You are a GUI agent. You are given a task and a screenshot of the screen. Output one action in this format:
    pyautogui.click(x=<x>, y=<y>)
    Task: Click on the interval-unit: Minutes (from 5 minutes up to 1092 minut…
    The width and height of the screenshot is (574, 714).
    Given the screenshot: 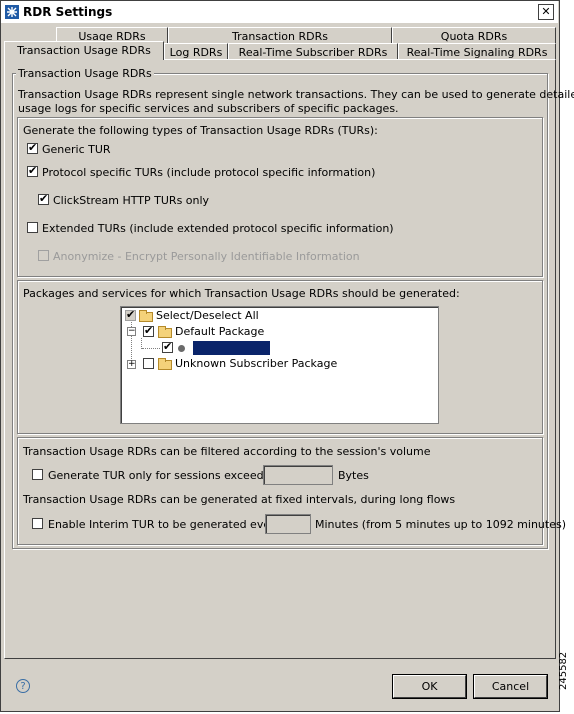 What is the action you would take?
    pyautogui.click(x=441, y=524)
    